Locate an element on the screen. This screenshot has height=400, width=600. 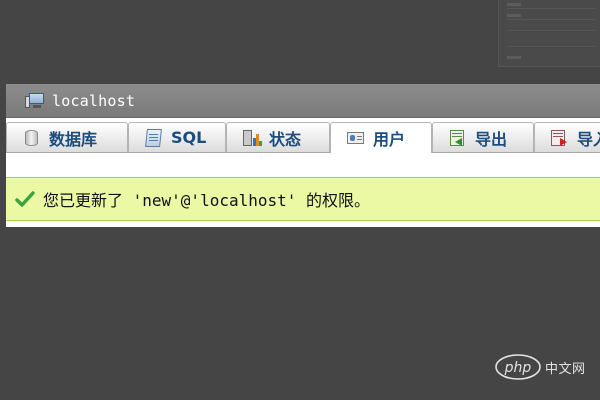
tab-label: 状态 is located at coordinates (285, 139).